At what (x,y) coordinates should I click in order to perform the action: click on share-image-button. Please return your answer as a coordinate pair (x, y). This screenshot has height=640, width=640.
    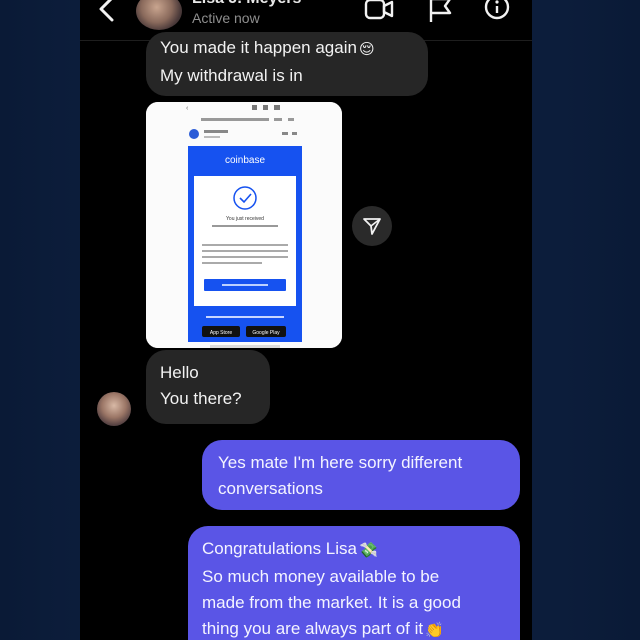
    Looking at the image, I should click on (372, 226).